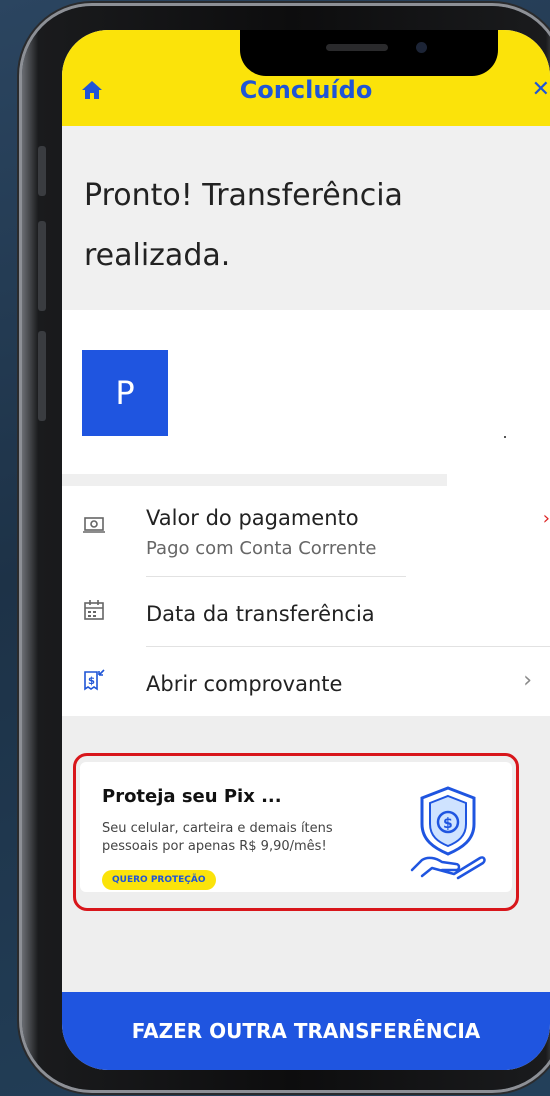 Image resolution: width=550 pixels, height=1096 pixels. I want to click on front-camera, so click(421, 47).